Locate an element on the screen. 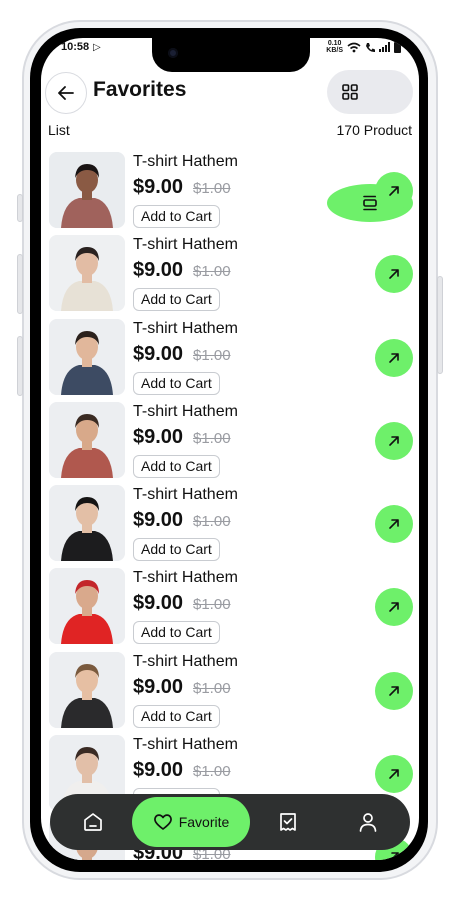 This screenshot has height=900, width=460. view-toggle is located at coordinates (370, 146).